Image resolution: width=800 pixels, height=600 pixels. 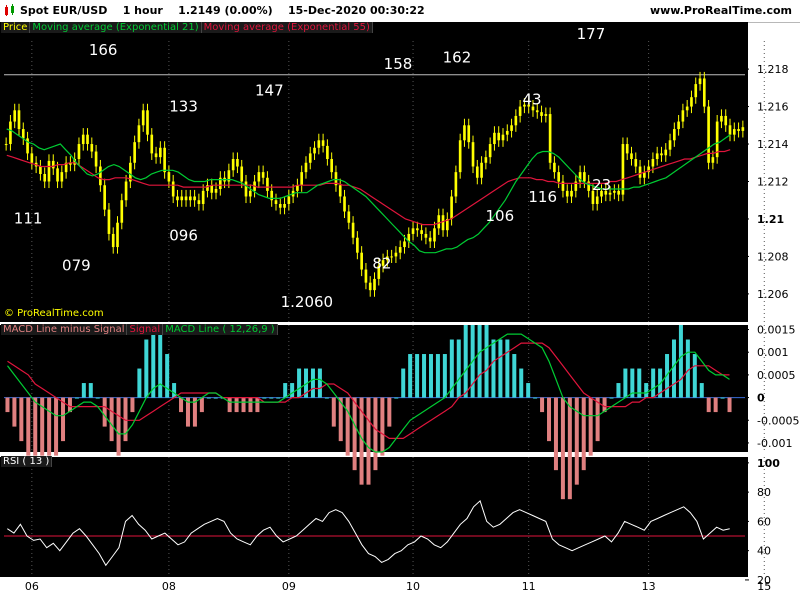 What do you see at coordinates (721, 10) in the screenshot?
I see `site-link: www.ProRealTime.com` at bounding box center [721, 10].